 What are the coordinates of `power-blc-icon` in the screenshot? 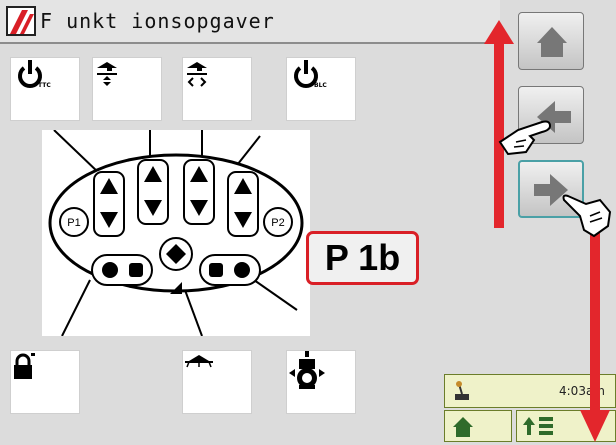 It's located at (306, 74).